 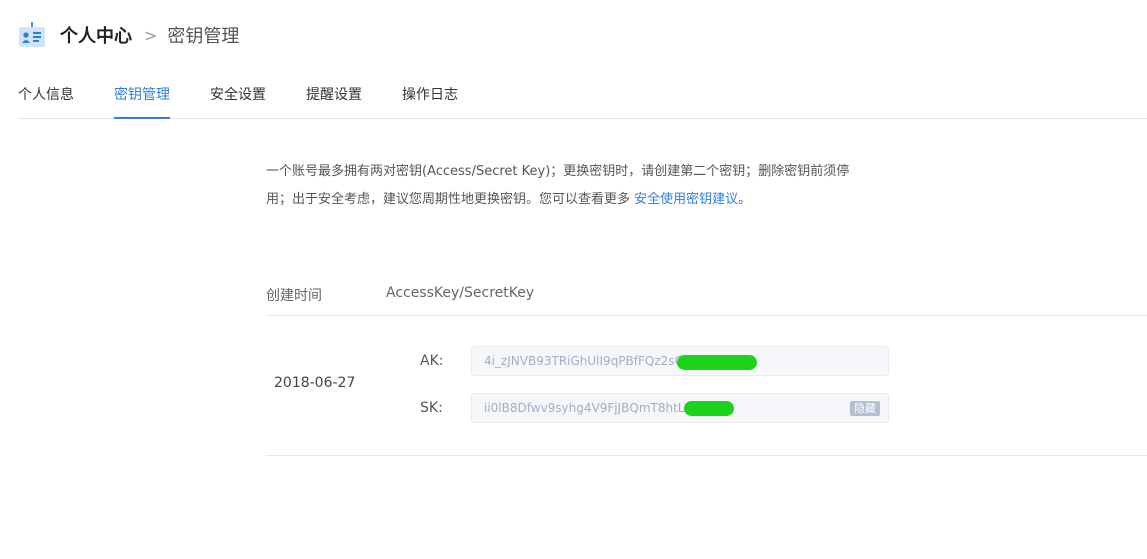 What do you see at coordinates (686, 199) in the screenshot?
I see `key-security-advice-link: 安全使用密钥建议` at bounding box center [686, 199].